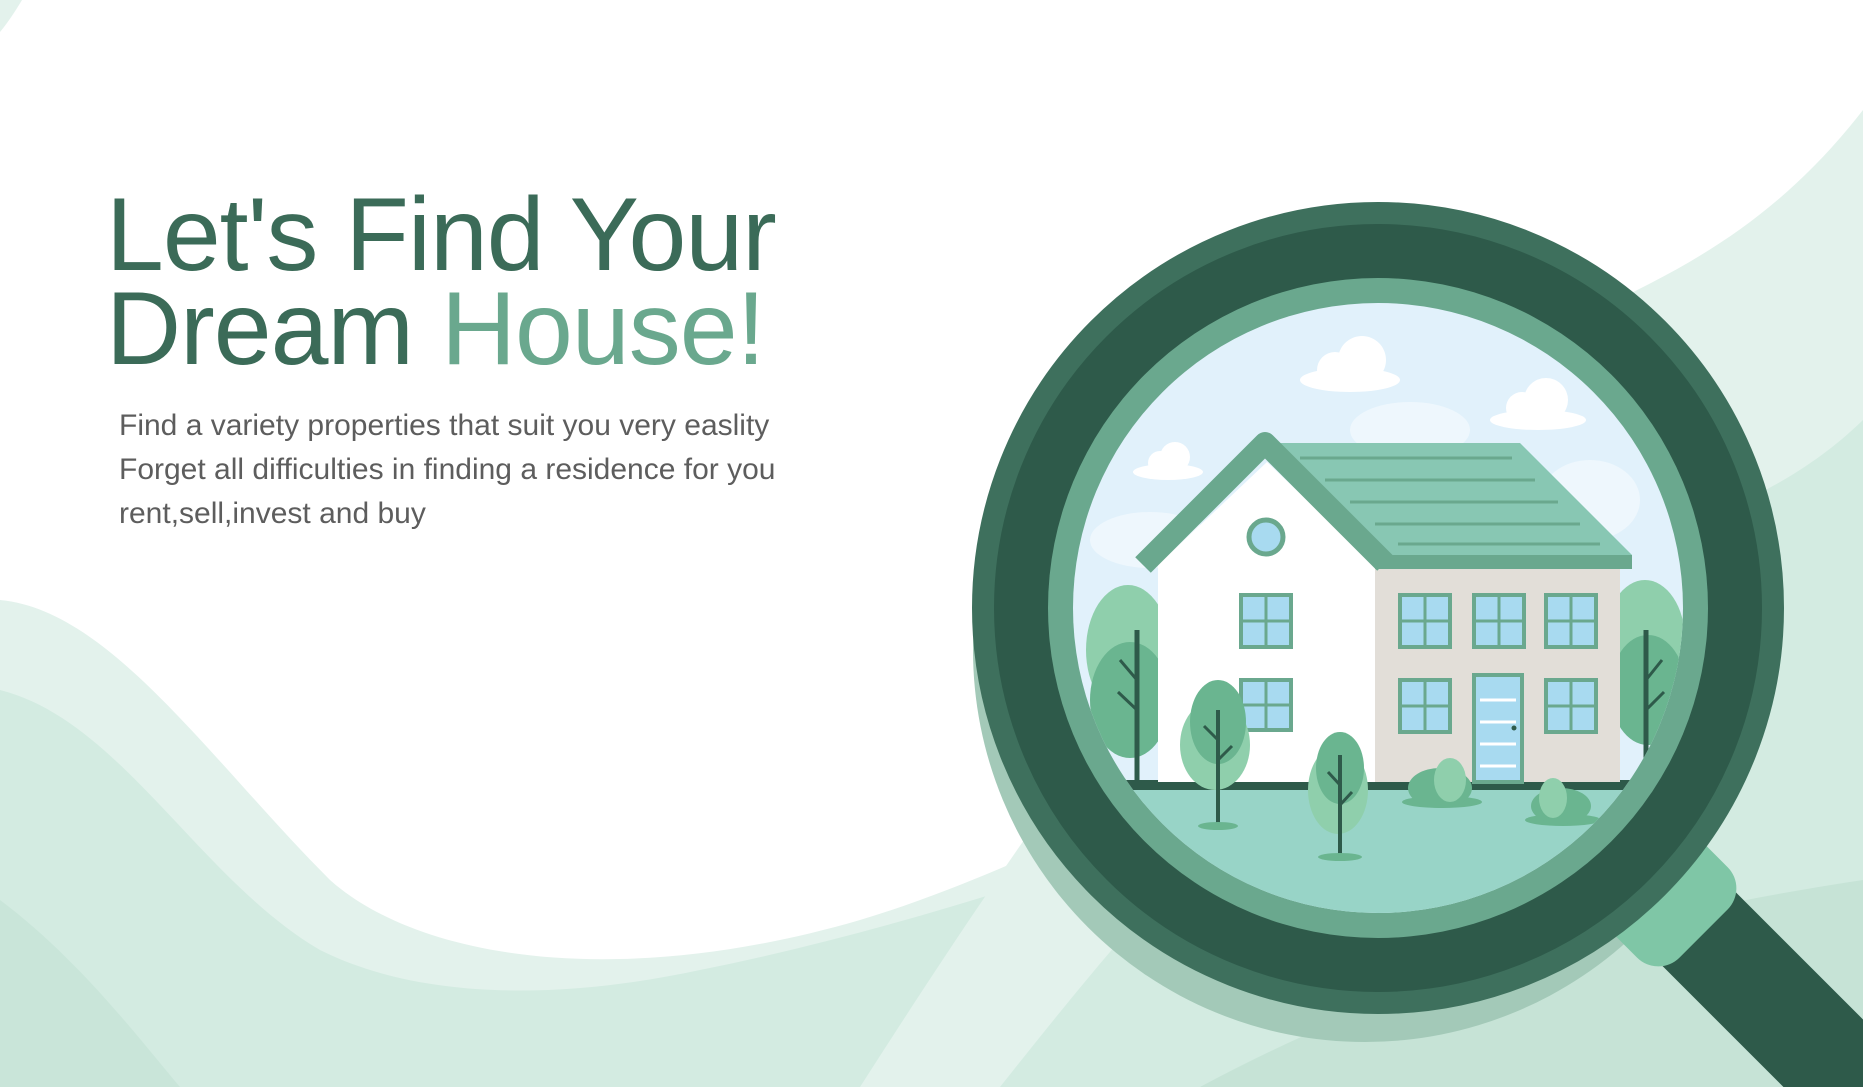 This screenshot has height=1087, width=1863. Describe the element at coordinates (603, 329) in the screenshot. I see `title-house-accent: House!` at that location.